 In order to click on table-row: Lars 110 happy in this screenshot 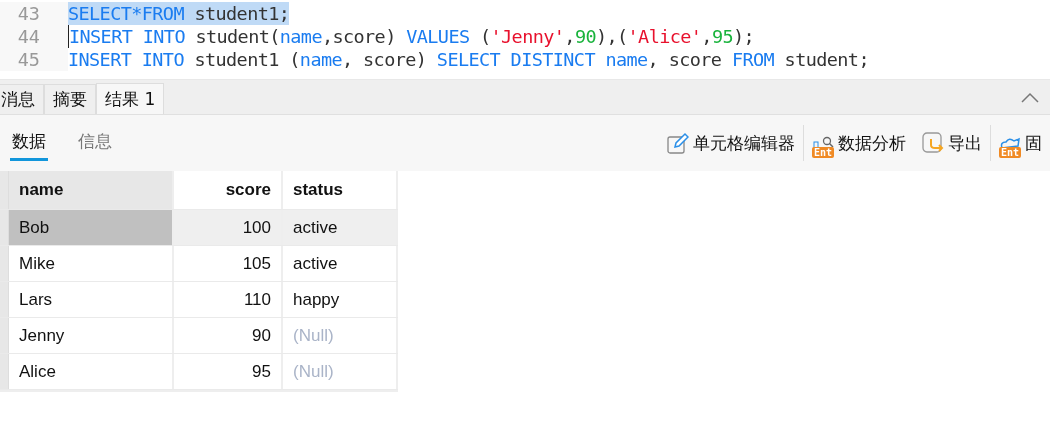, I will do `click(199, 300)`.